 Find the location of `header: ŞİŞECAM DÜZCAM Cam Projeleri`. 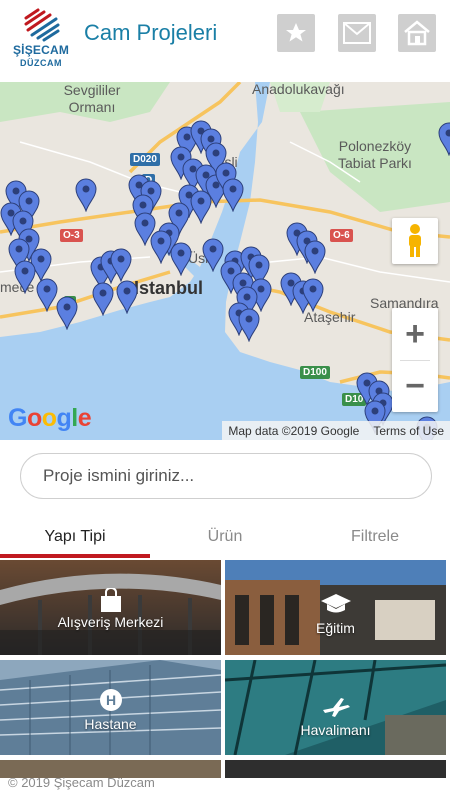

header: ŞİŞECAM DÜZCAM Cam Projeleri is located at coordinates (225, 41).